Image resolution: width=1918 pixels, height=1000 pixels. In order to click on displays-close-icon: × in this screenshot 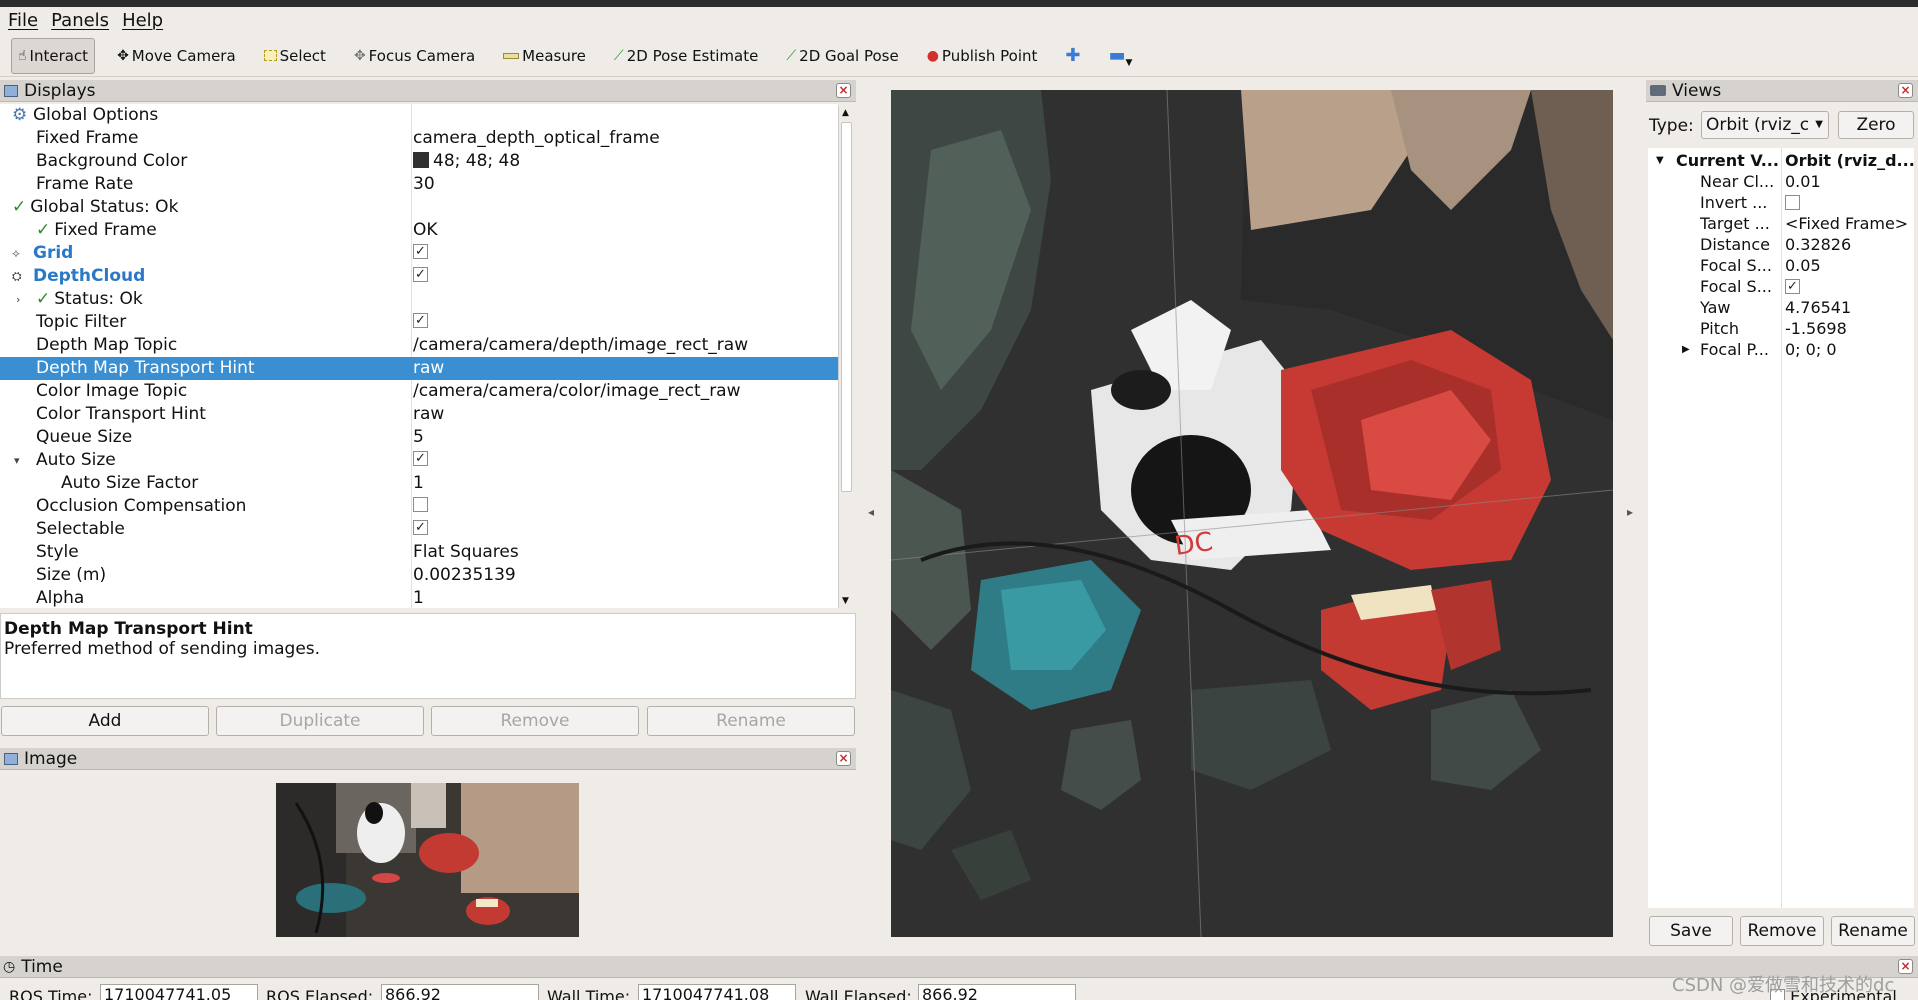, I will do `click(843, 90)`.